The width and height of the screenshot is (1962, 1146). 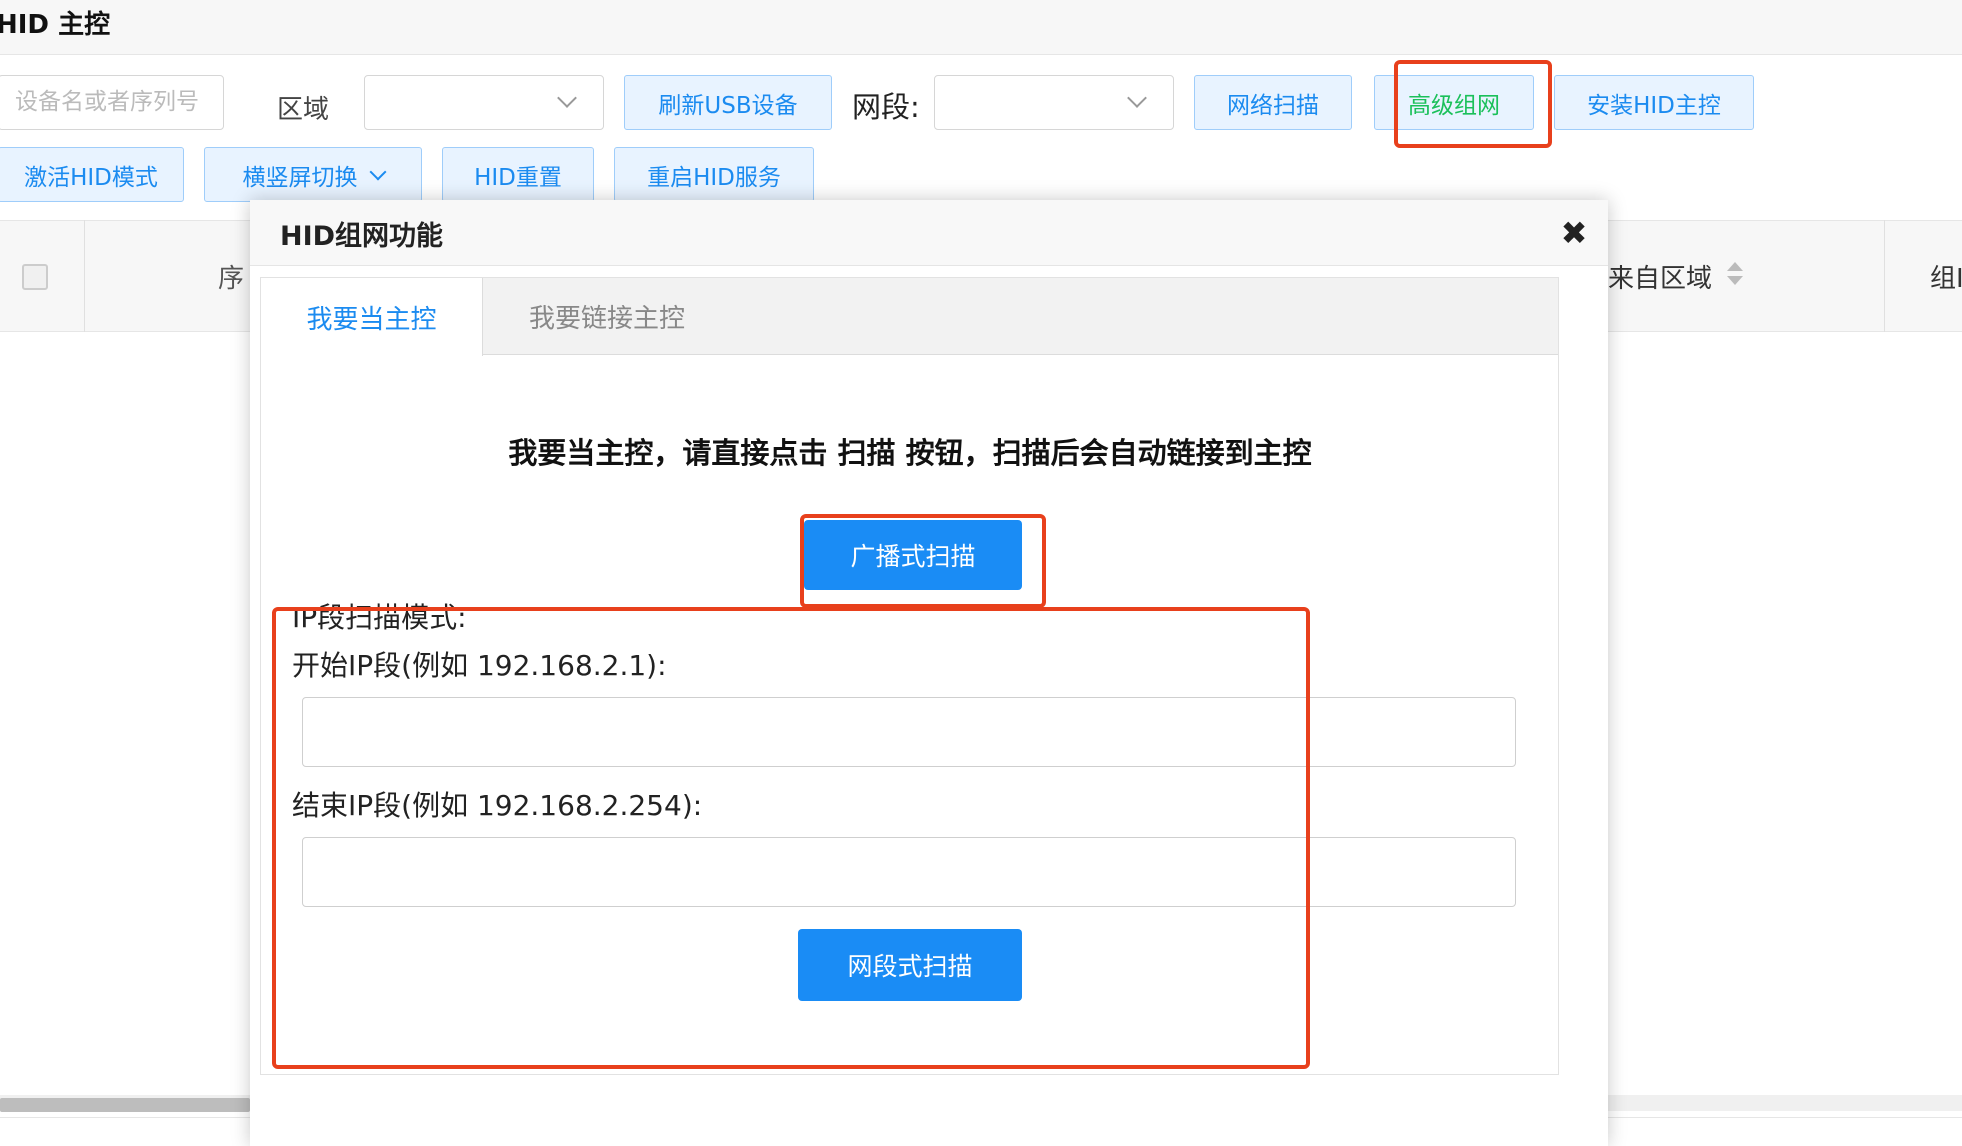 I want to click on region-select, so click(x=484, y=102).